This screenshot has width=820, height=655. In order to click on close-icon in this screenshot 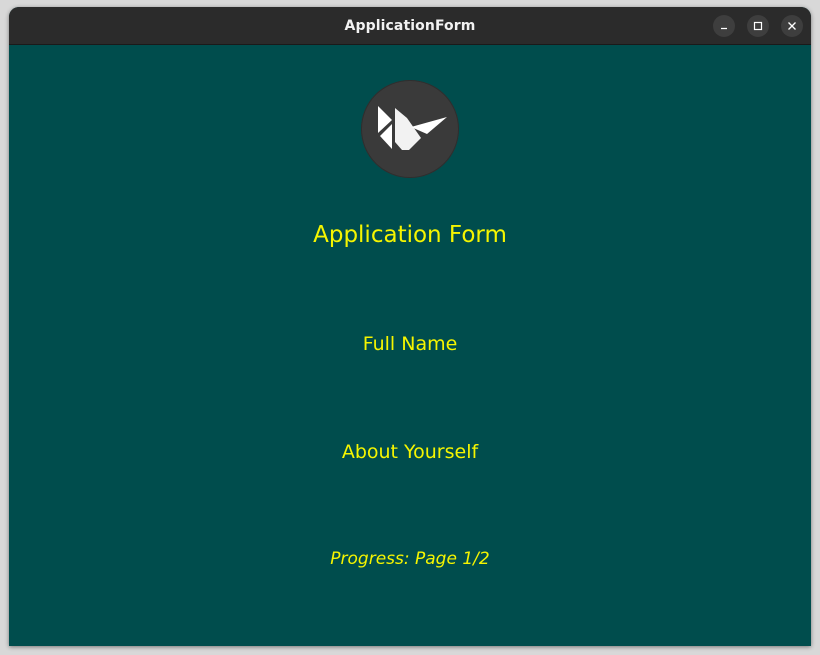, I will do `click(792, 26)`.